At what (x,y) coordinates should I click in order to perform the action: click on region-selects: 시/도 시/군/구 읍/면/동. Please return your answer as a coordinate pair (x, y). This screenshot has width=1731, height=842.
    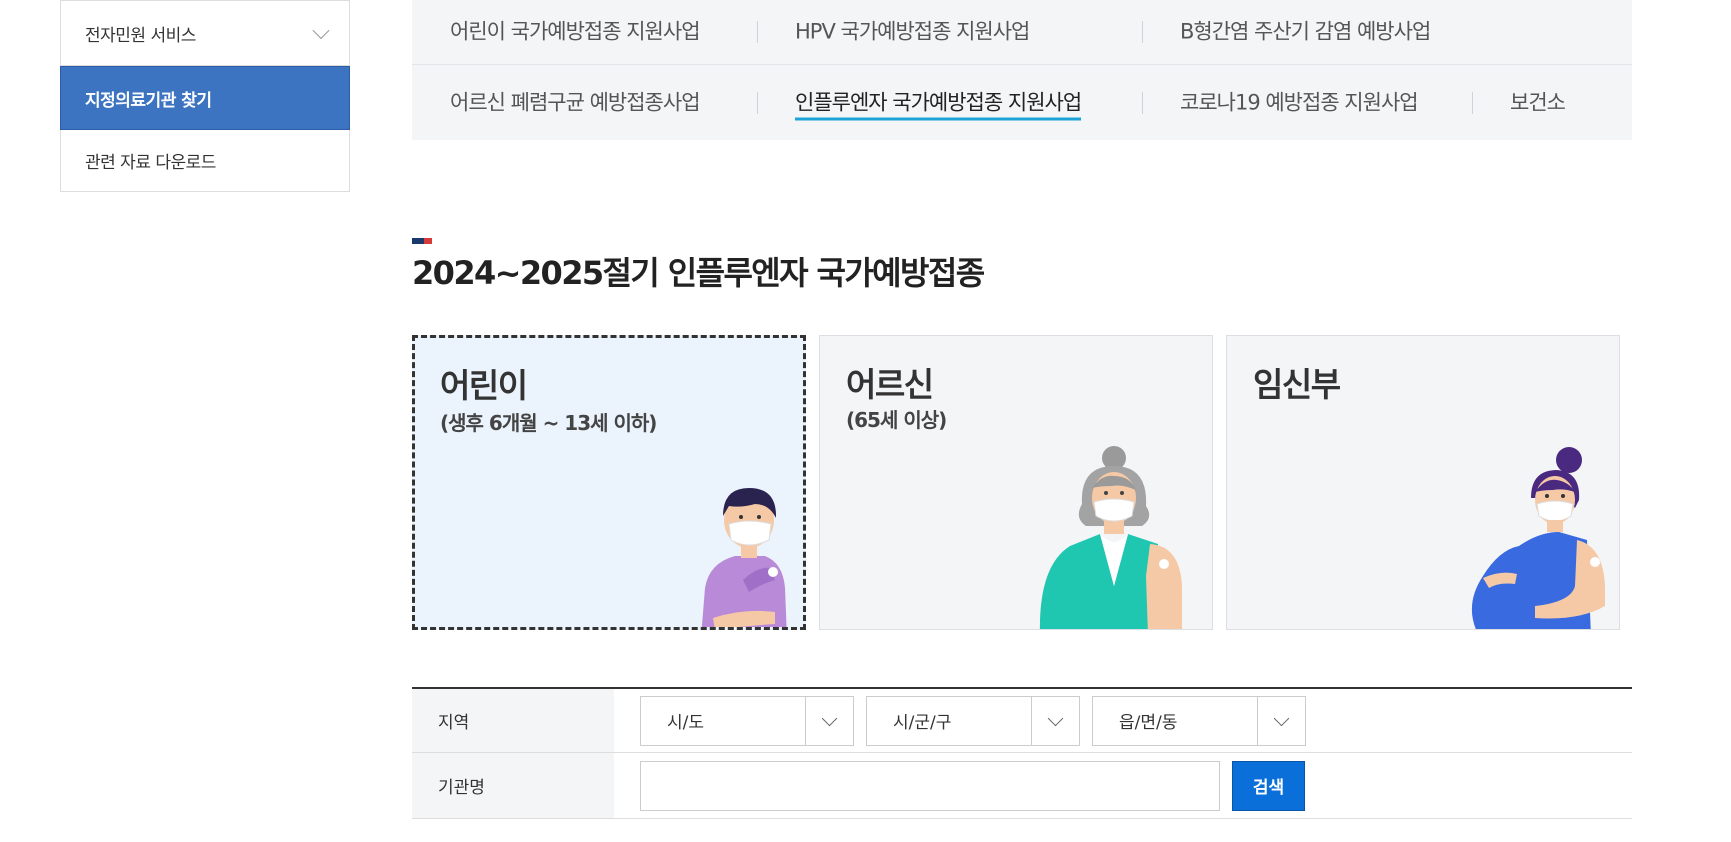
    Looking at the image, I should click on (1123, 720).